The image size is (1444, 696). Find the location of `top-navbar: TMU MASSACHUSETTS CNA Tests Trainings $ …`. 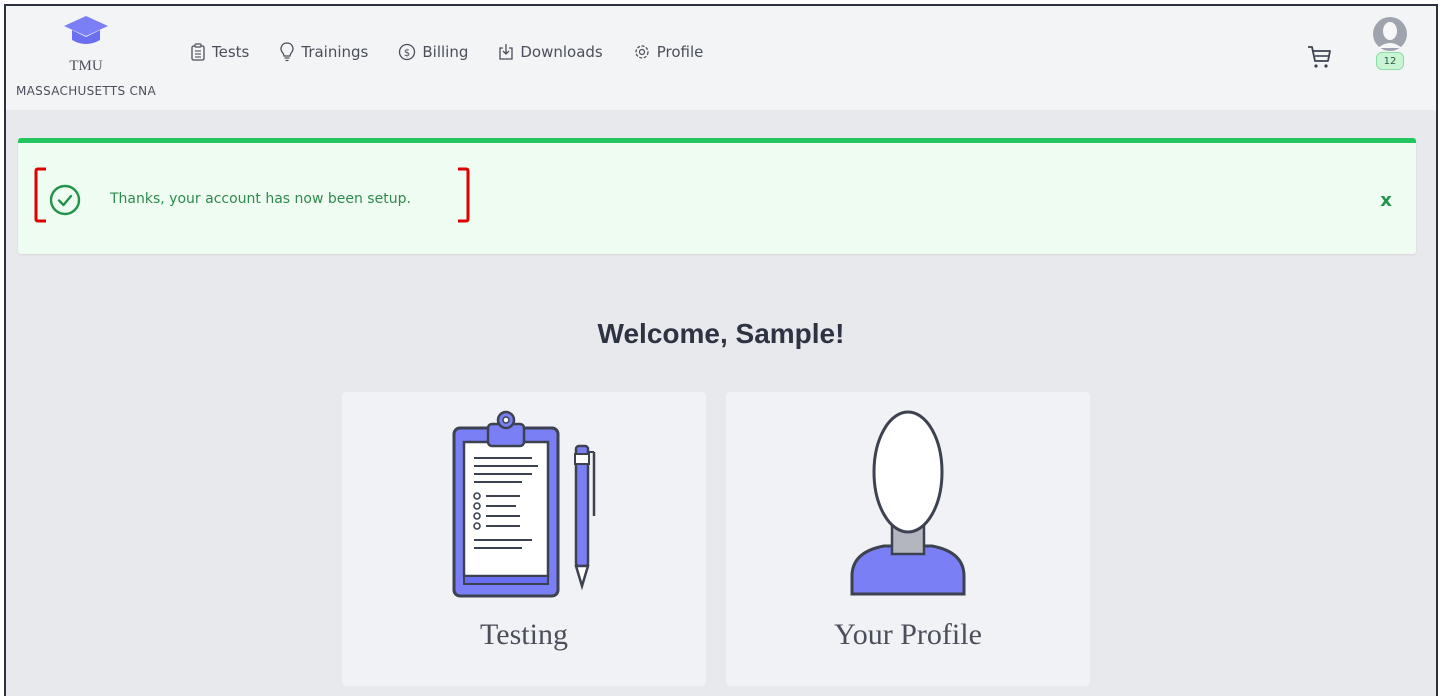

top-navbar: TMU MASSACHUSETTS CNA Tests Trainings $ … is located at coordinates (721, 58).